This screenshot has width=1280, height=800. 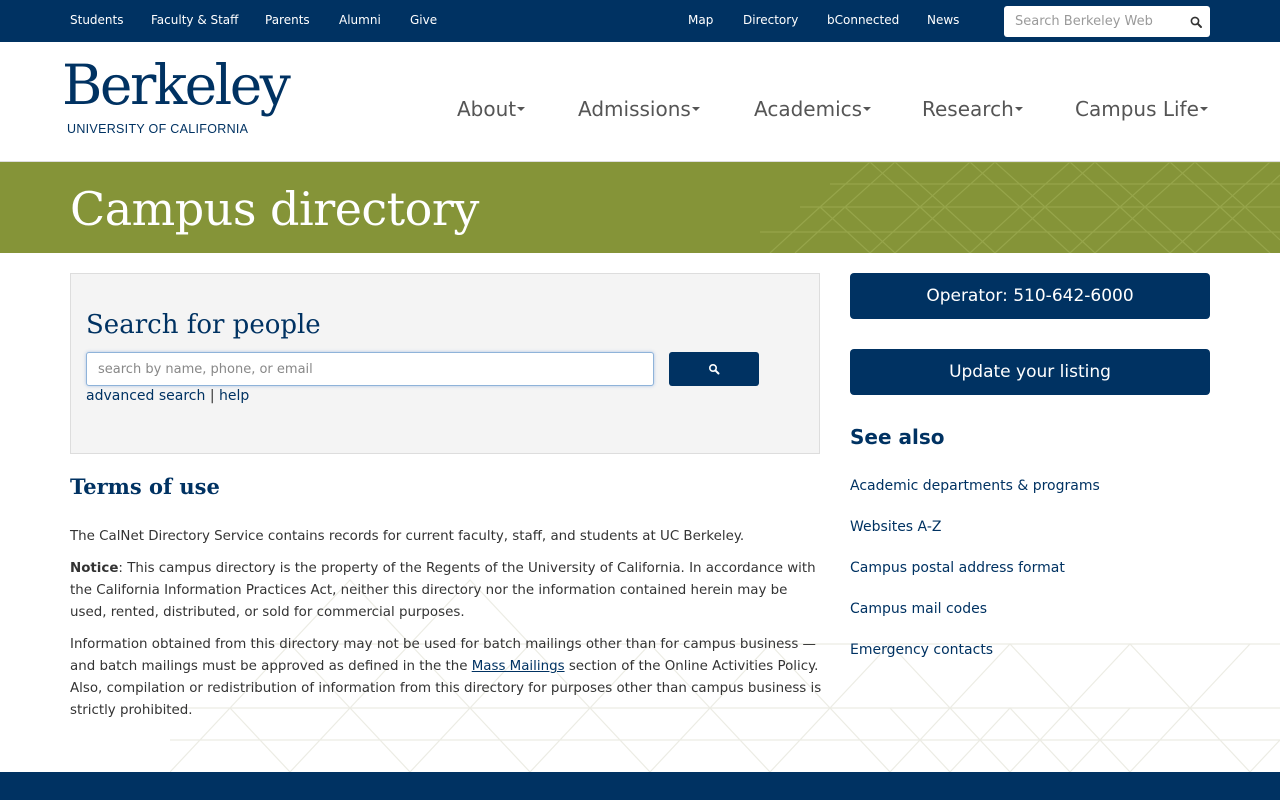 I want to click on link-campus-mail-codes: Campus mail codes, so click(x=918, y=609).